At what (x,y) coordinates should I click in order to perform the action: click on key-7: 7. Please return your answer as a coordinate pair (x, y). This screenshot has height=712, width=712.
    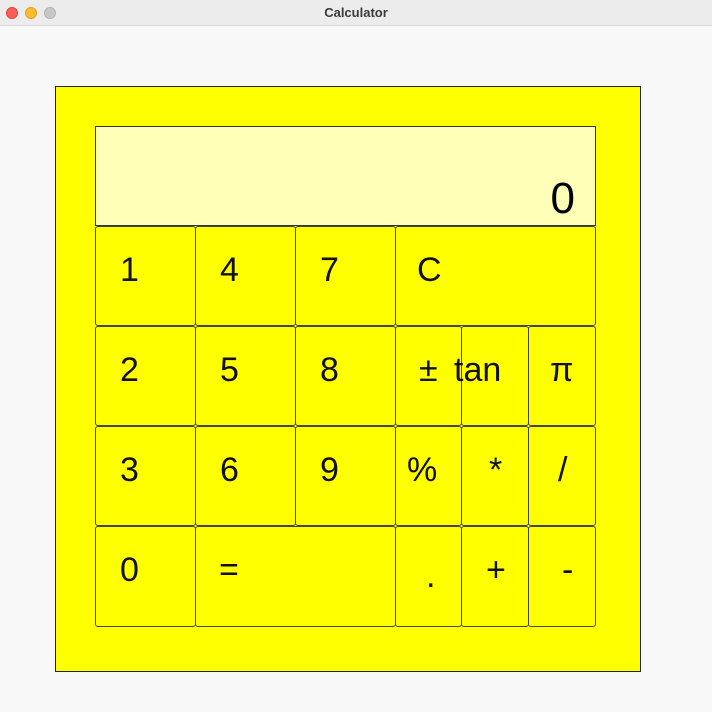
    Looking at the image, I should click on (345, 276).